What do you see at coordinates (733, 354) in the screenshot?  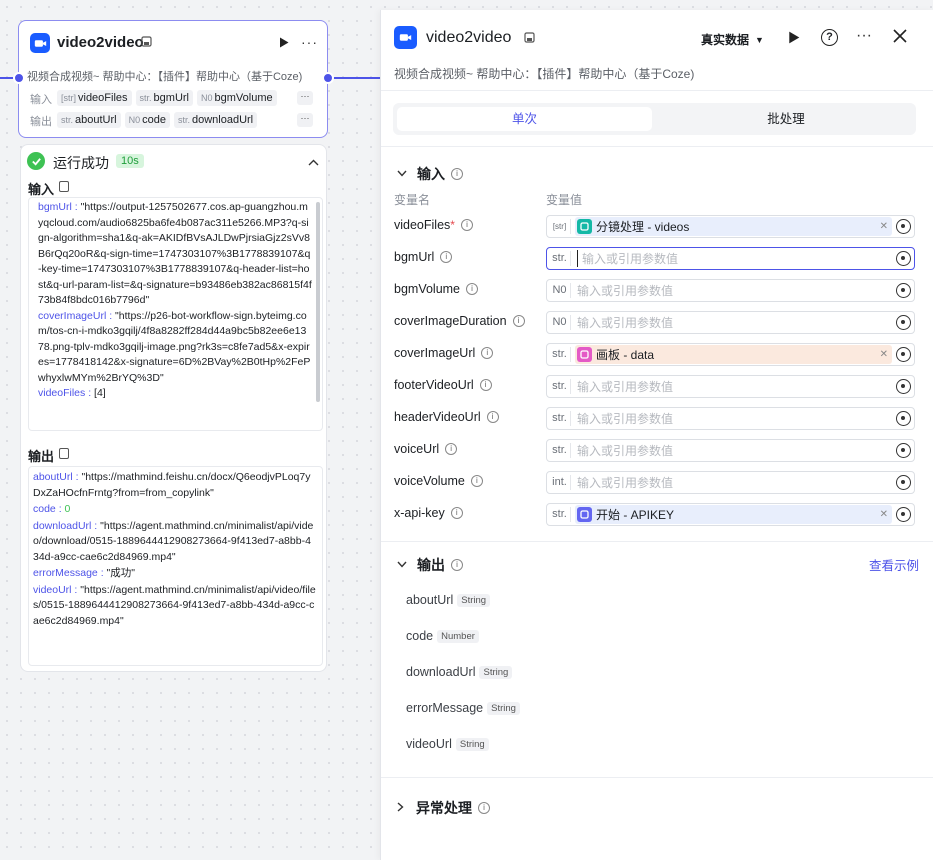 I see `reference-tag: 画板 - data ✕` at bounding box center [733, 354].